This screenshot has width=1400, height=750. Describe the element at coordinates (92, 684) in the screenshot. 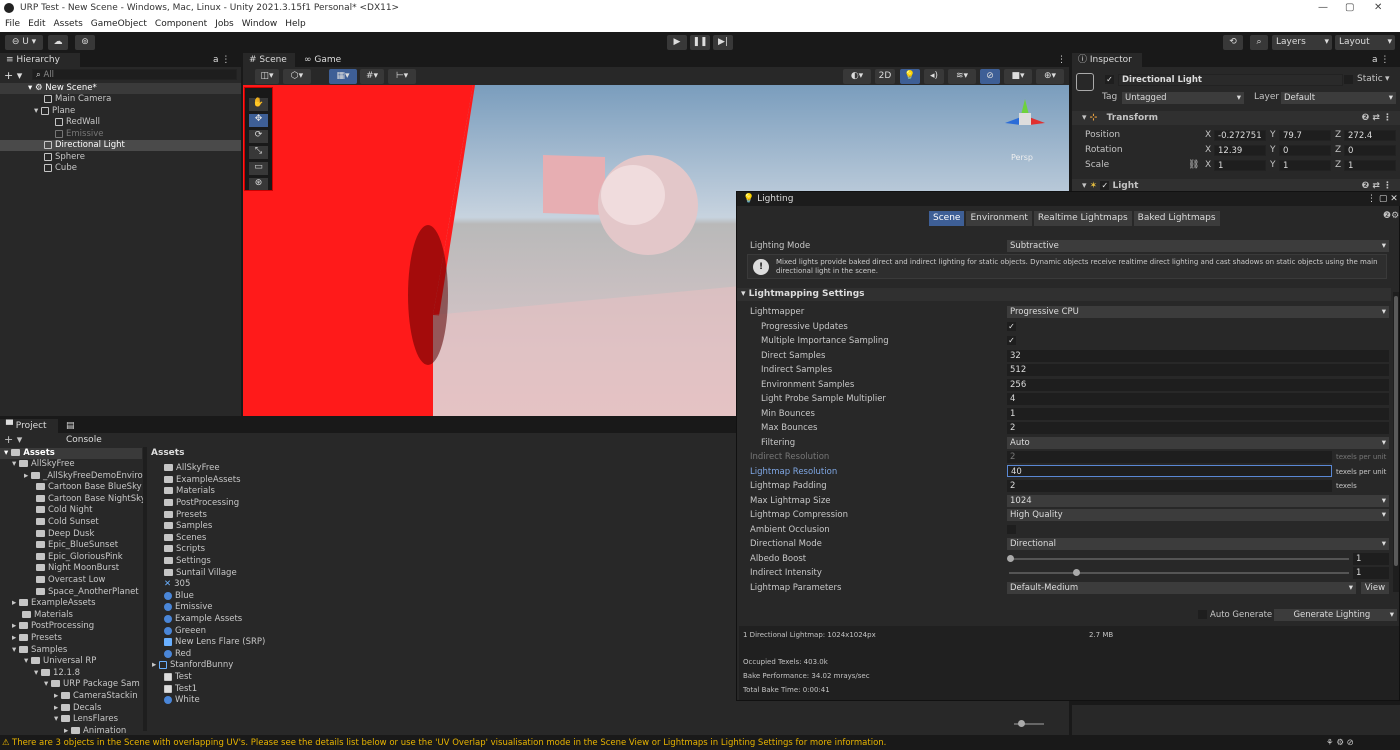

I see `project-tree-item: ▾ URP Package Sam` at that location.